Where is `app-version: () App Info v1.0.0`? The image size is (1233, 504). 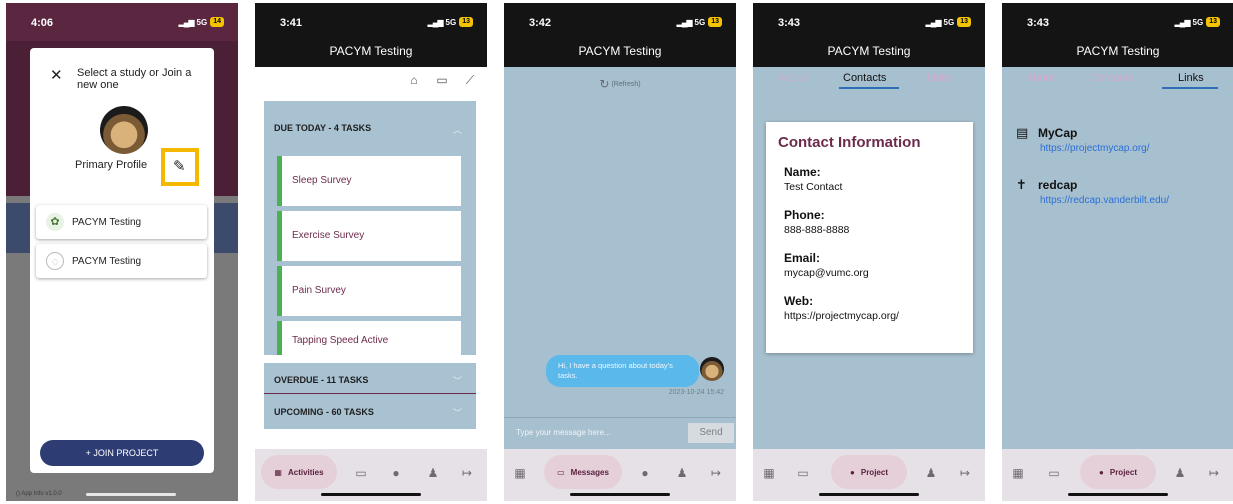 app-version: () App Info v1.0.0 is located at coordinates (39, 494).